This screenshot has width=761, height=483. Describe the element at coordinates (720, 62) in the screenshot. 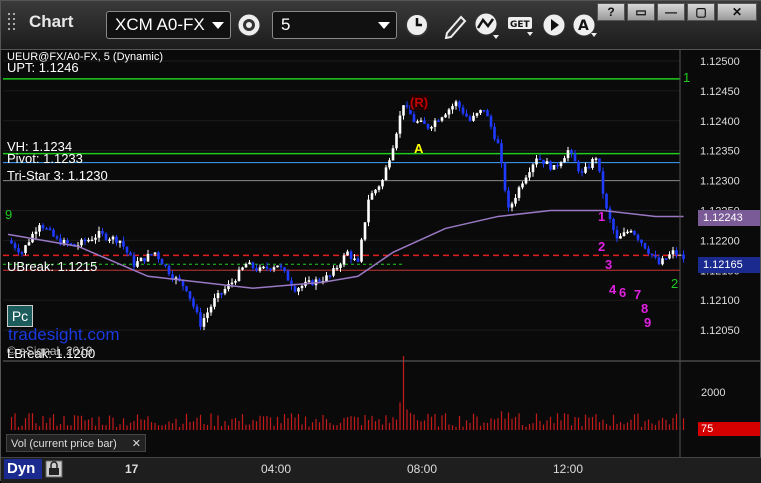

I see `price-tick: 1.12500` at that location.